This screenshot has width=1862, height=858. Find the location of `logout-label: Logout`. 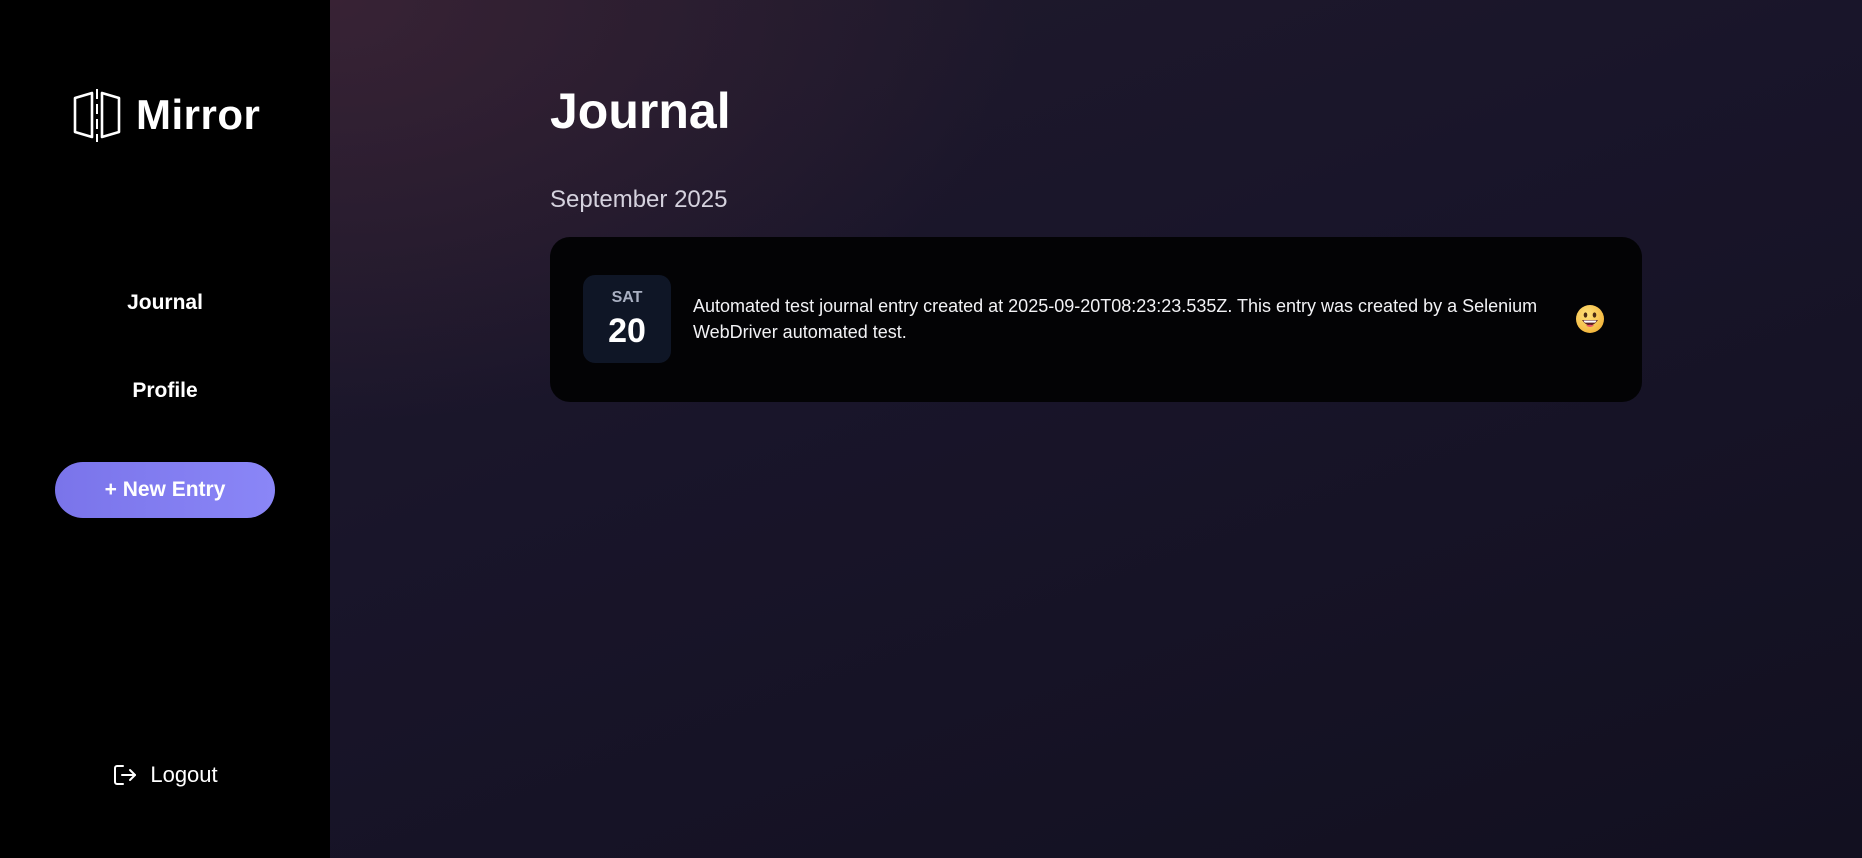

logout-label: Logout is located at coordinates (184, 774).